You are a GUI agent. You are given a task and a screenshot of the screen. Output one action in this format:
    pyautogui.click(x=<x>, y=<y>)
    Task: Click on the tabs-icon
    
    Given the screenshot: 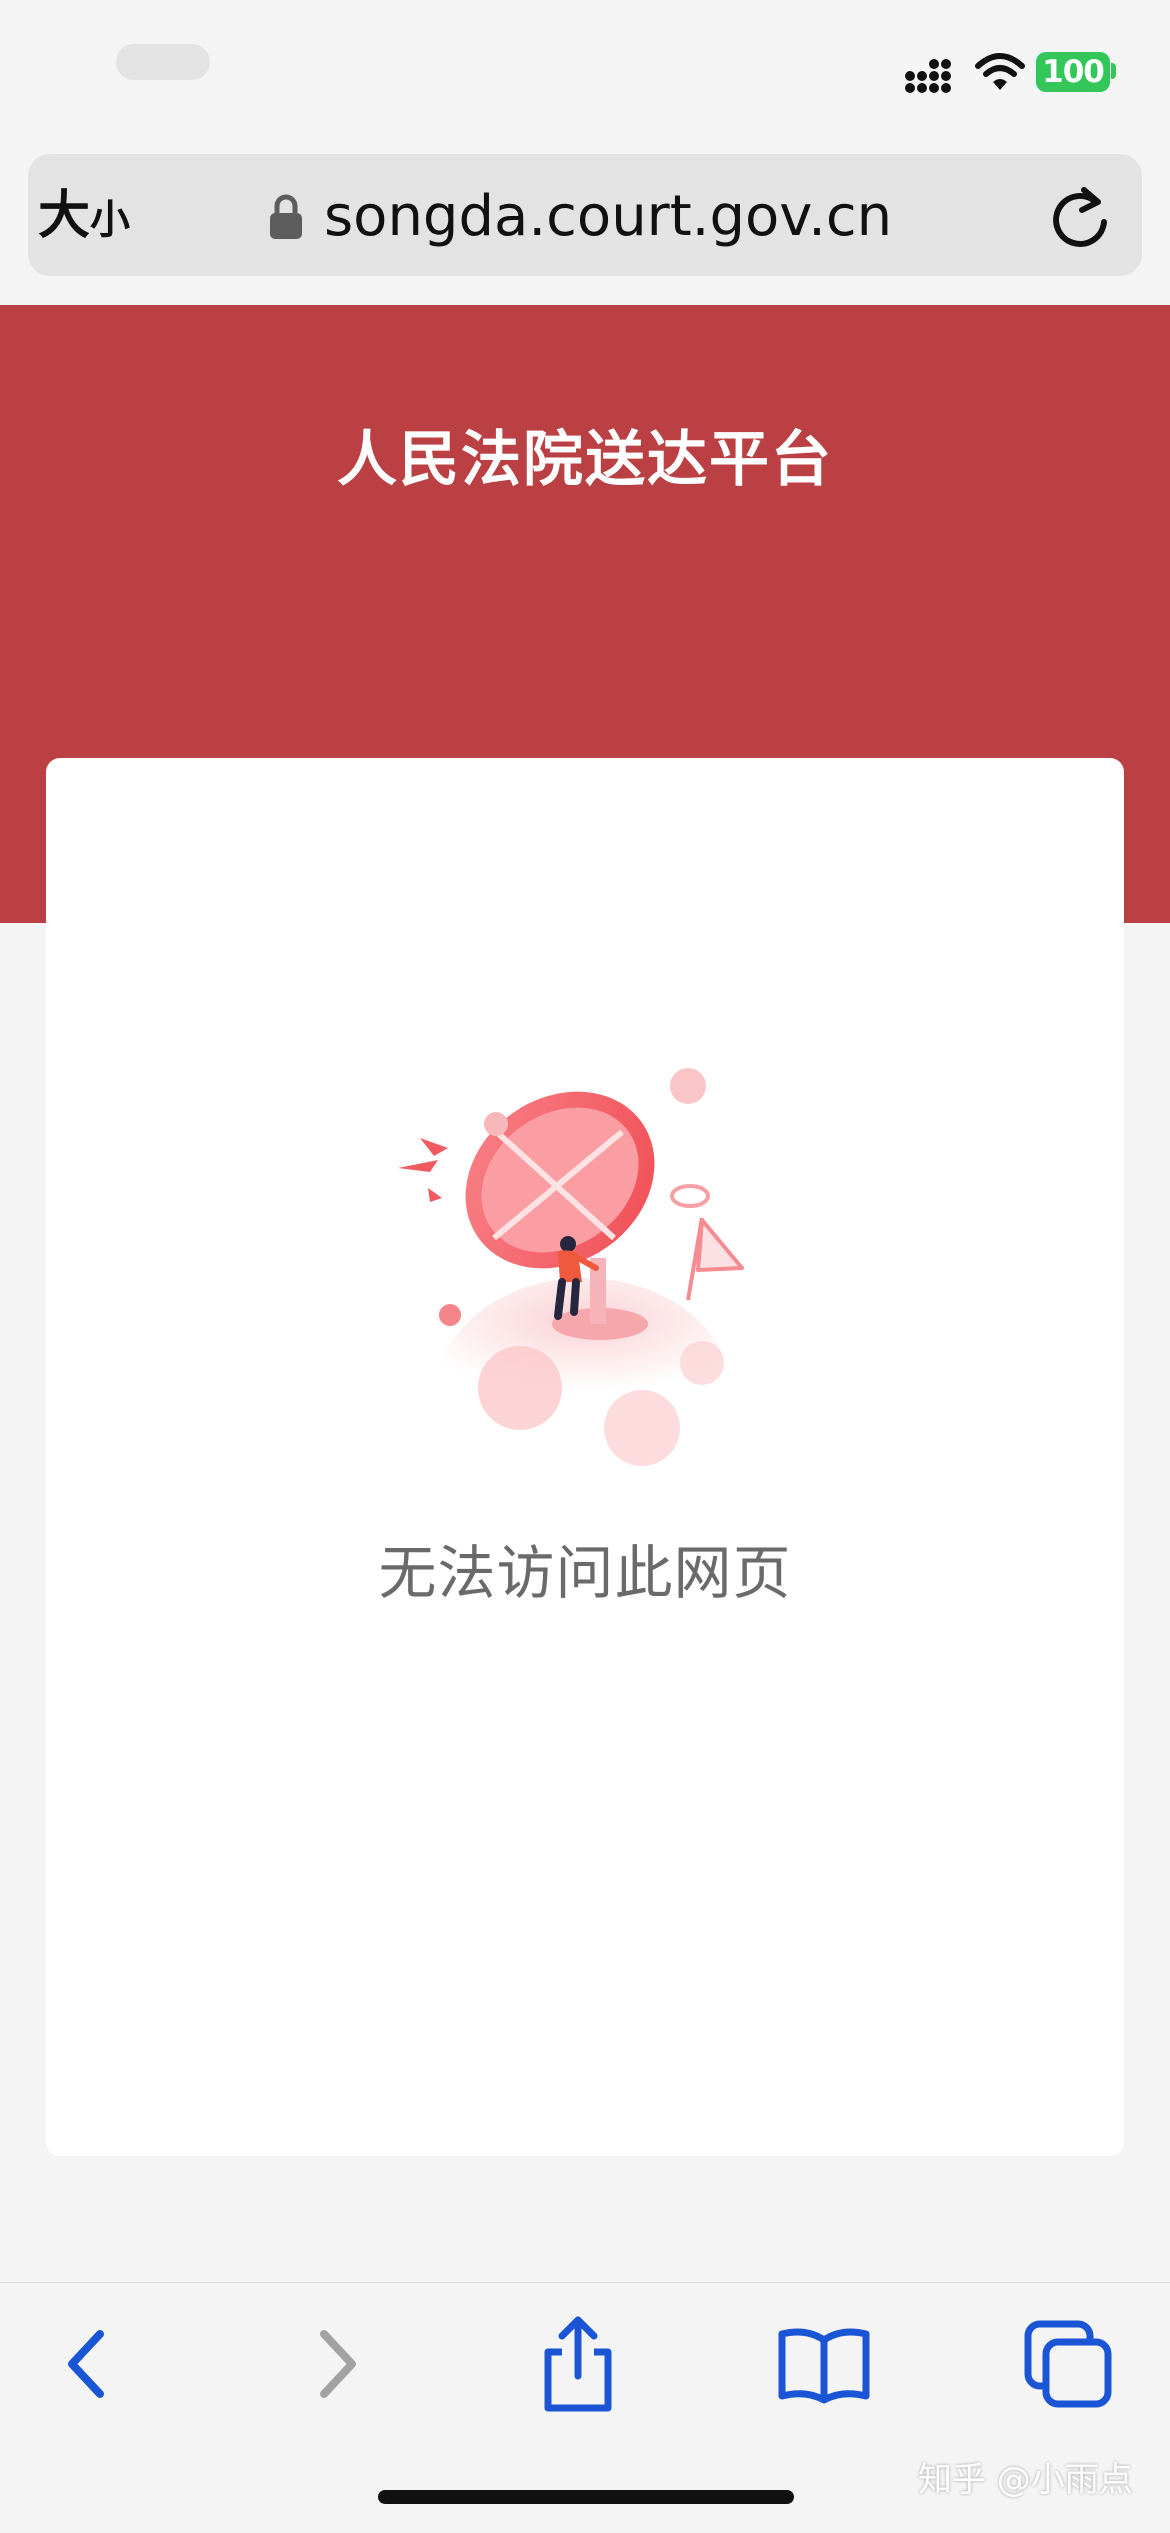 What is the action you would take?
    pyautogui.click(x=1068, y=2364)
    